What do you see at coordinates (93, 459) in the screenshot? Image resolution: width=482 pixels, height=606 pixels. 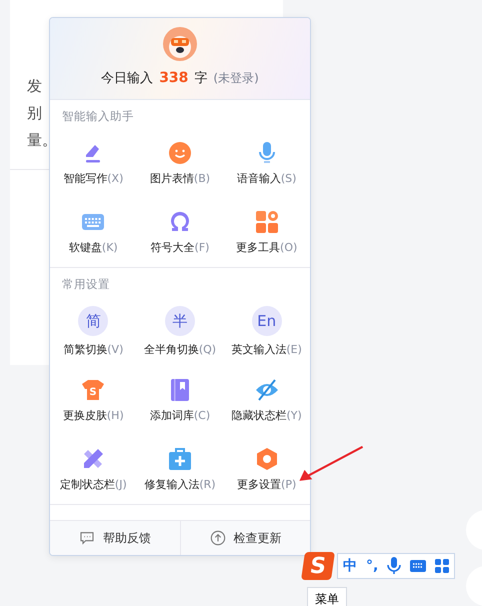 I see `ruler-pencil-icon` at bounding box center [93, 459].